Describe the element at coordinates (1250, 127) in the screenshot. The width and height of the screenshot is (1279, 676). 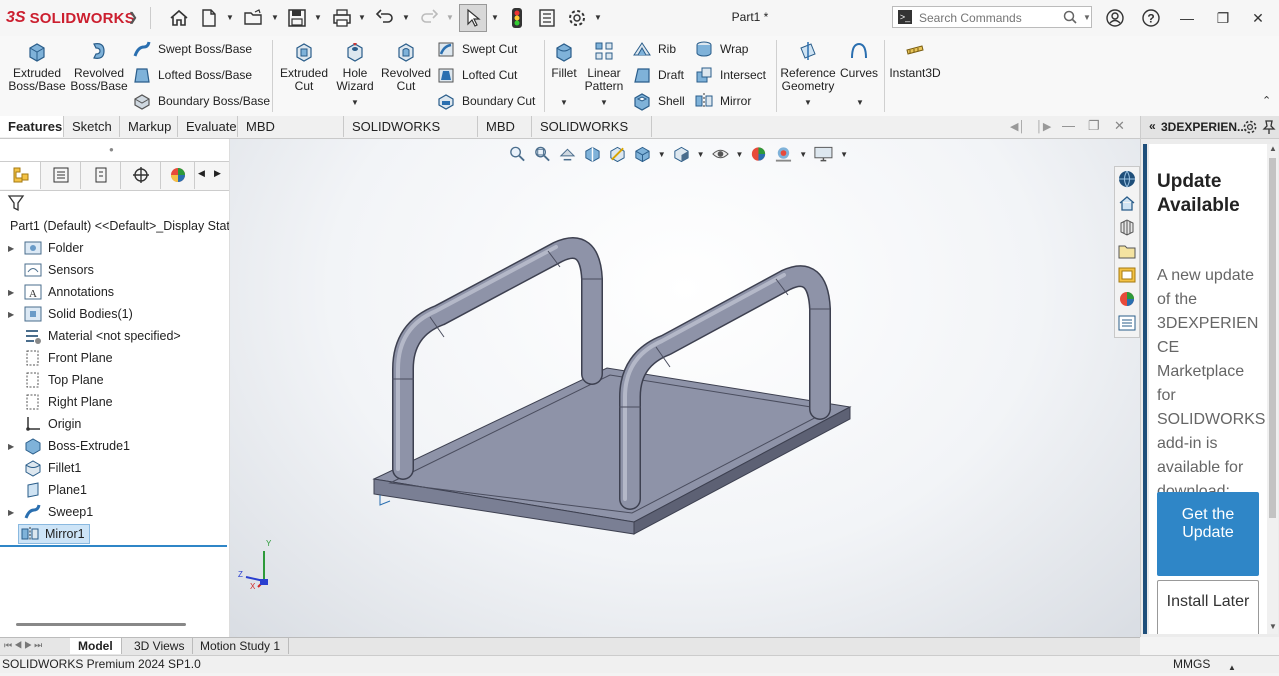
I see `gear-icon` at that location.